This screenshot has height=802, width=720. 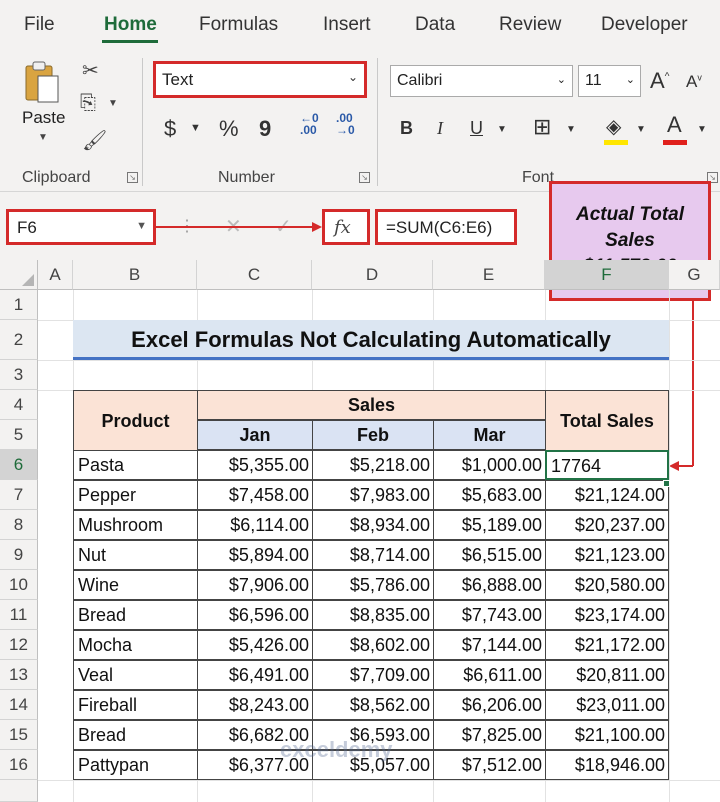 I want to click on feb-cell: $8,714.00, so click(x=373, y=555).